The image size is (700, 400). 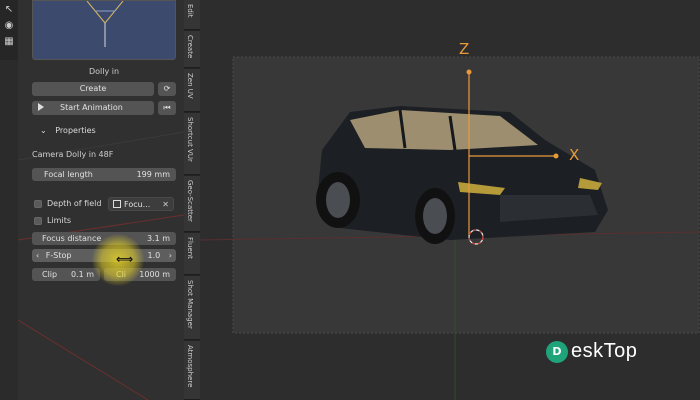 What do you see at coordinates (59, 220) in the screenshot?
I see `limits-label: Limits` at bounding box center [59, 220].